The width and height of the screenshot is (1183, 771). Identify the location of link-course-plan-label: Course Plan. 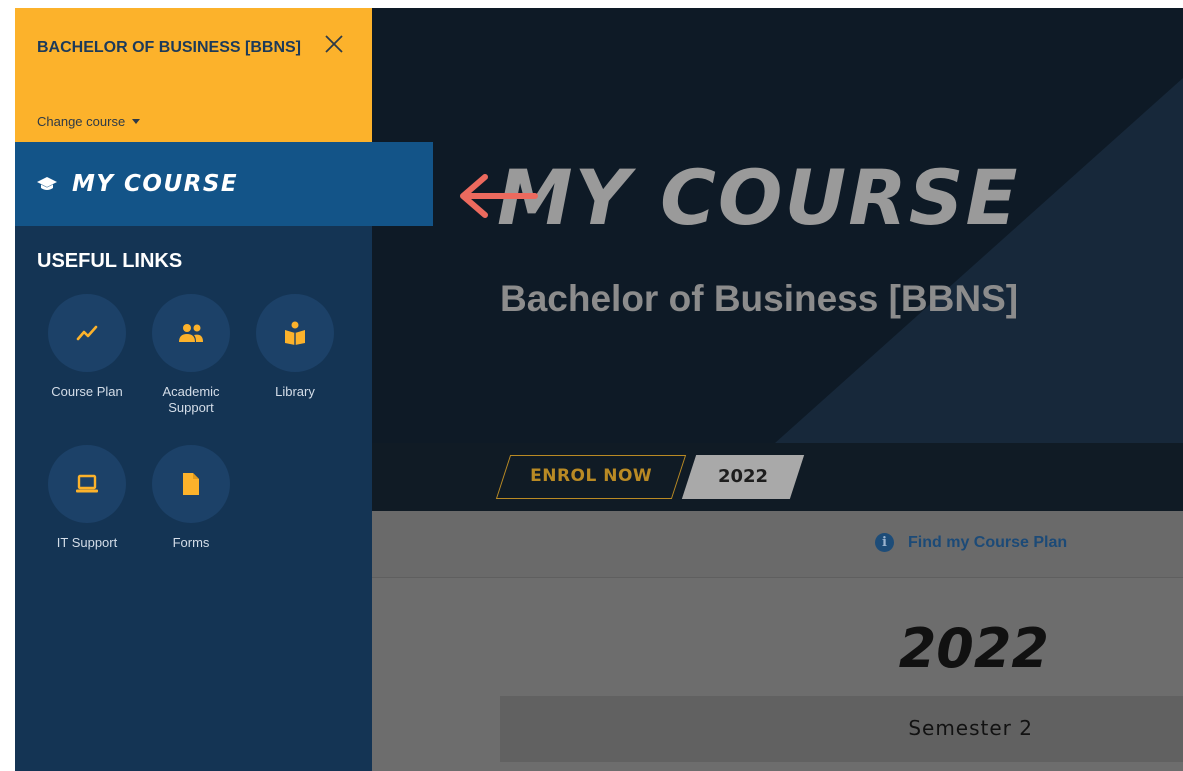
(87, 391).